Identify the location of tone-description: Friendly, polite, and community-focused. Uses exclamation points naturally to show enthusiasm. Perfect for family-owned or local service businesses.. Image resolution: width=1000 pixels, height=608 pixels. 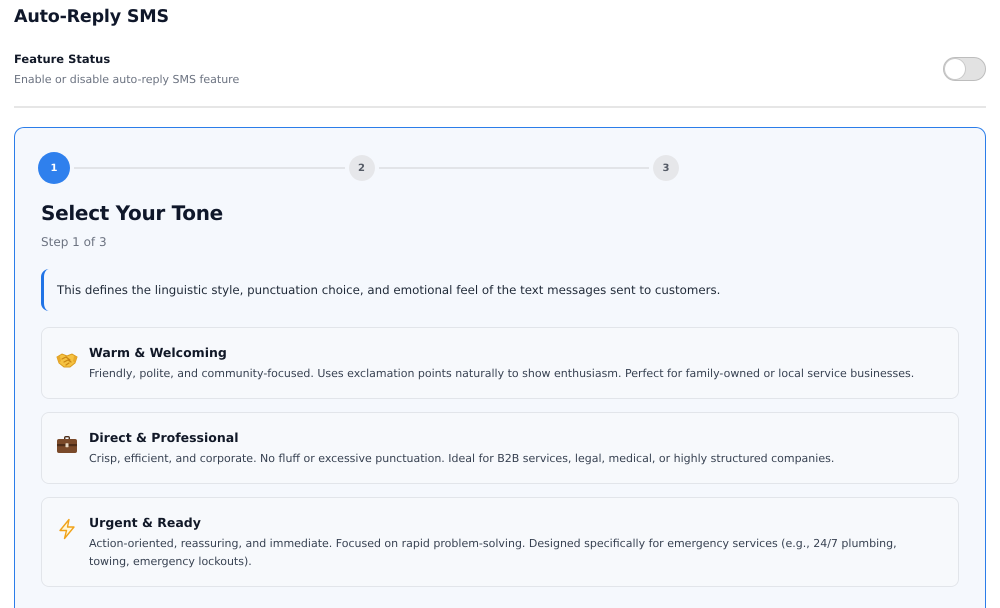
(502, 374).